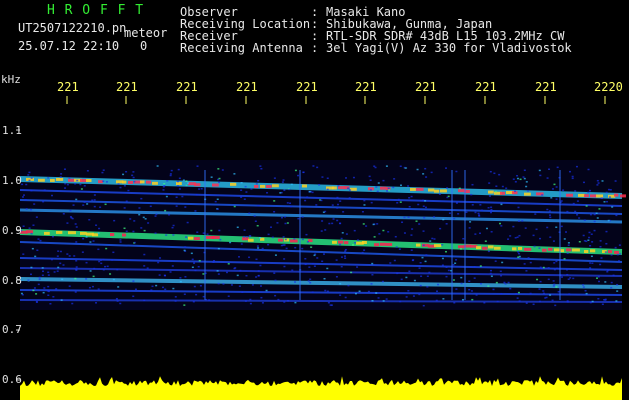 The height and width of the screenshot is (400, 629). What do you see at coordinates (146, 33) in the screenshot?
I see `filename-suffix: meteor` at bounding box center [146, 33].